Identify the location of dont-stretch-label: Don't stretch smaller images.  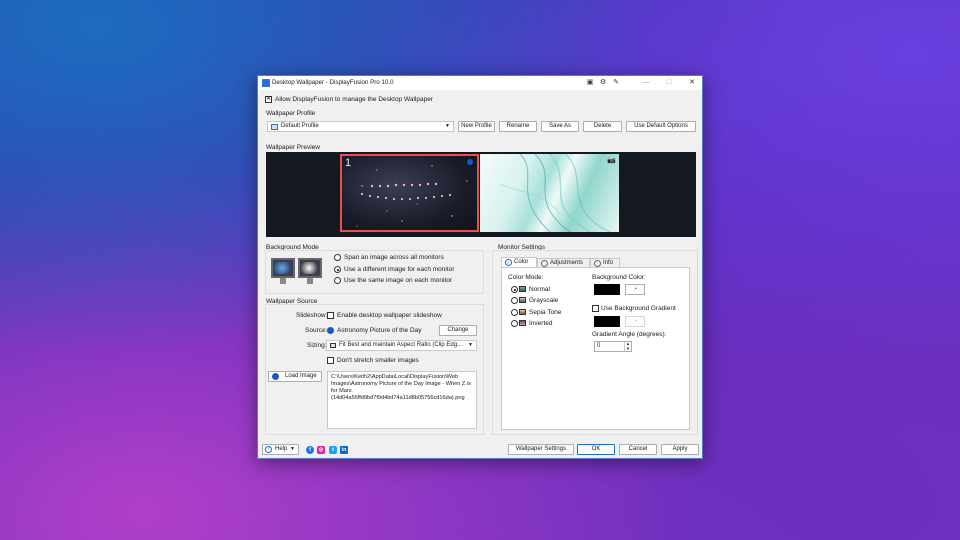
(378, 360).